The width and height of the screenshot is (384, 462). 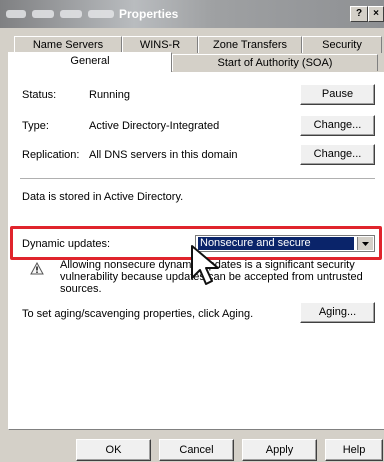 I want to click on cancel-button: Cancel, so click(x=196, y=450).